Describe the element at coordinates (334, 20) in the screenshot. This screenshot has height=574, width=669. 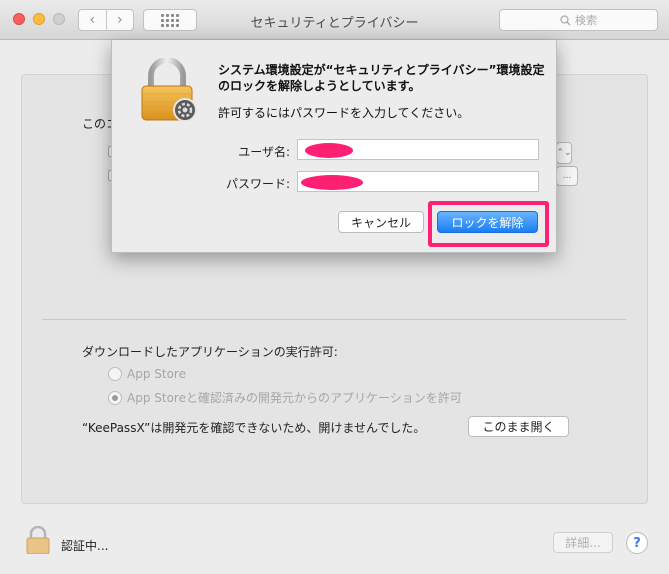
I see `title-bar: ‹ › セキュリティとプライバシー 検索` at that location.